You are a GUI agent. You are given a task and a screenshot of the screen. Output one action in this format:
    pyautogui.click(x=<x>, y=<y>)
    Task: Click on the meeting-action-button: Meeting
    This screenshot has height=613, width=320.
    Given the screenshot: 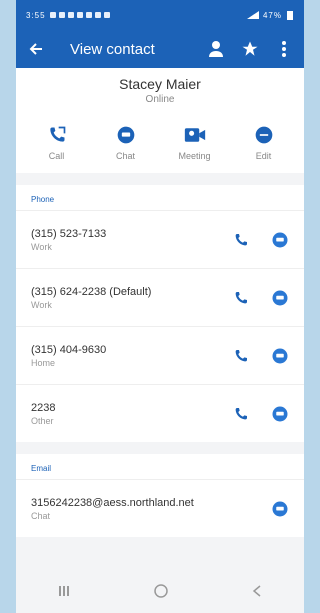 What is the action you would take?
    pyautogui.click(x=195, y=143)
    